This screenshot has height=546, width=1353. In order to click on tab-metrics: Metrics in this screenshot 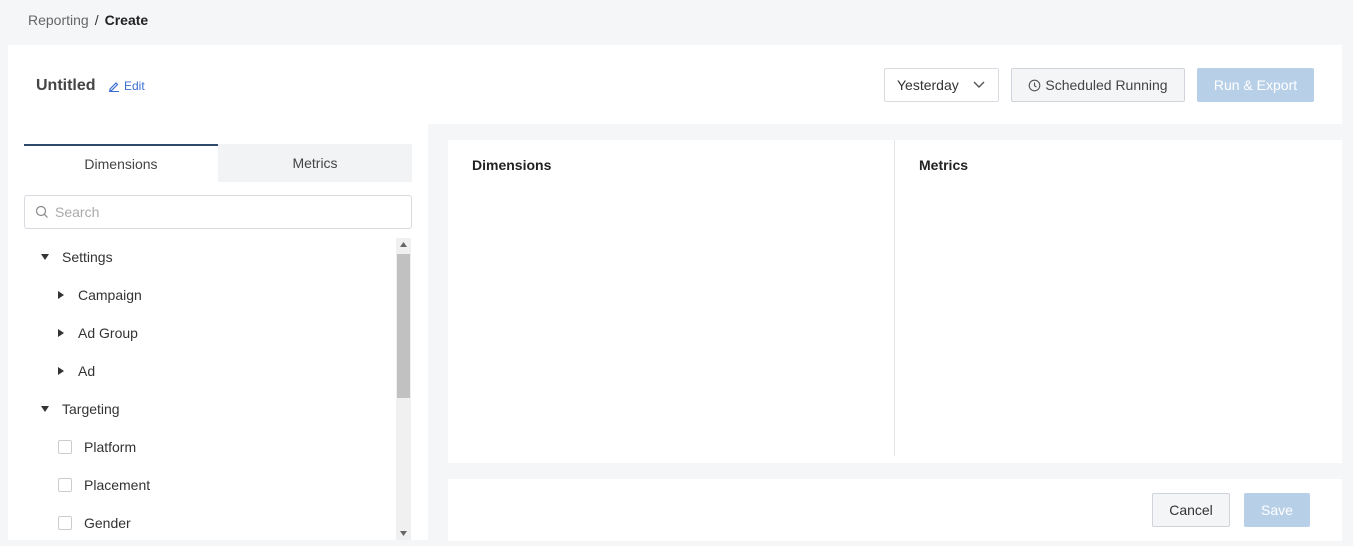, I will do `click(315, 163)`.